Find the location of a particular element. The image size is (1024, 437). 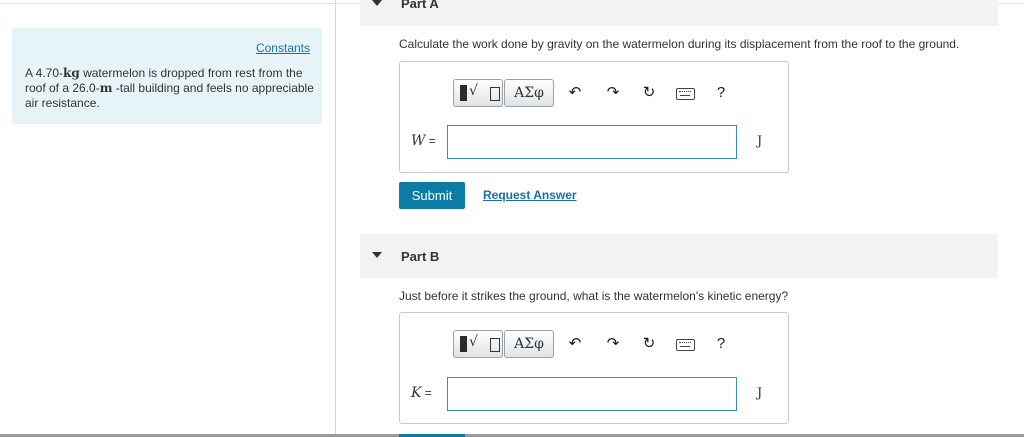

part-a-title: Part A is located at coordinates (420, 5).